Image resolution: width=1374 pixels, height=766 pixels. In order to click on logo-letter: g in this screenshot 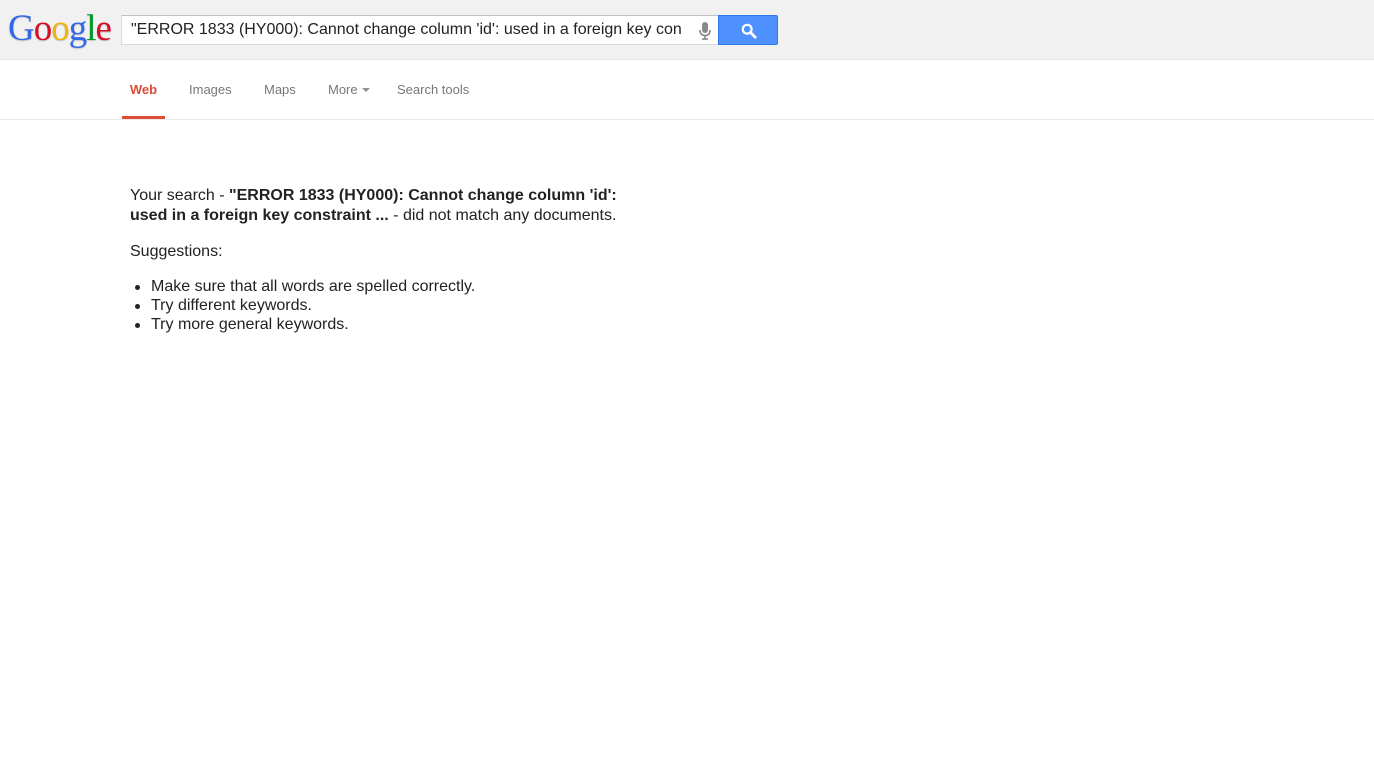, I will do `click(77, 28)`.